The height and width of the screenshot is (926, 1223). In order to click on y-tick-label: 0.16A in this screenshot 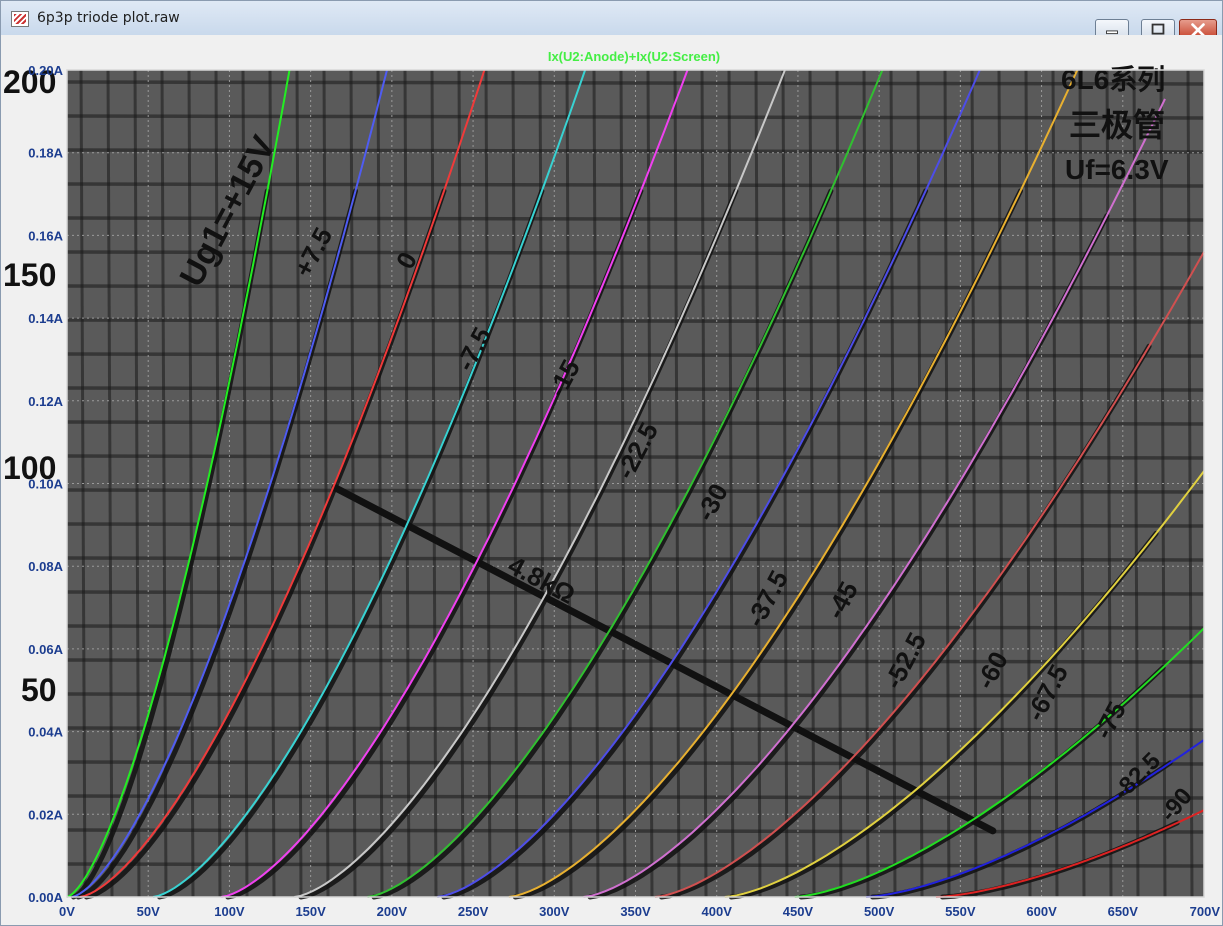, I will do `click(45, 235)`.